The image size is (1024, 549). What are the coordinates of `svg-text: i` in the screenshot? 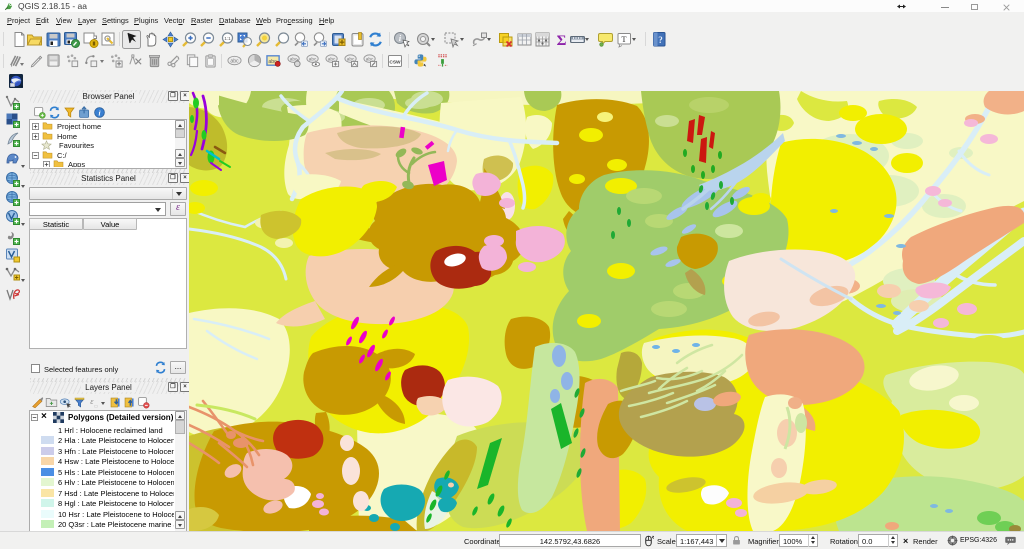 It's located at (99, 112).